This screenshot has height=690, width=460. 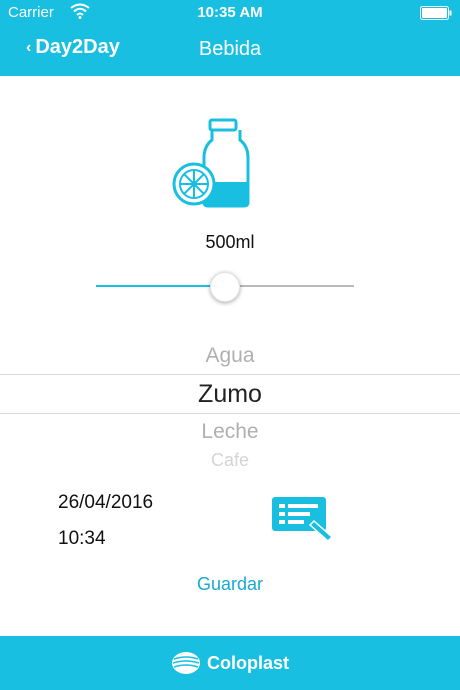 I want to click on coloplast-logo-icon, so click(x=185, y=663).